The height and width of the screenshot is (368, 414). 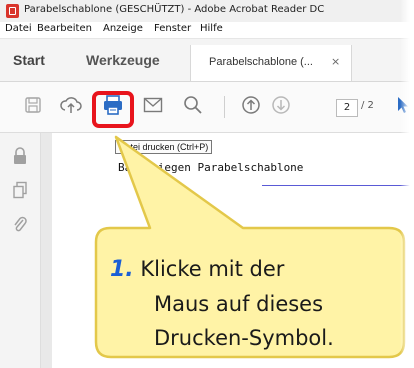 I want to click on page-down-icon, so click(x=281, y=105).